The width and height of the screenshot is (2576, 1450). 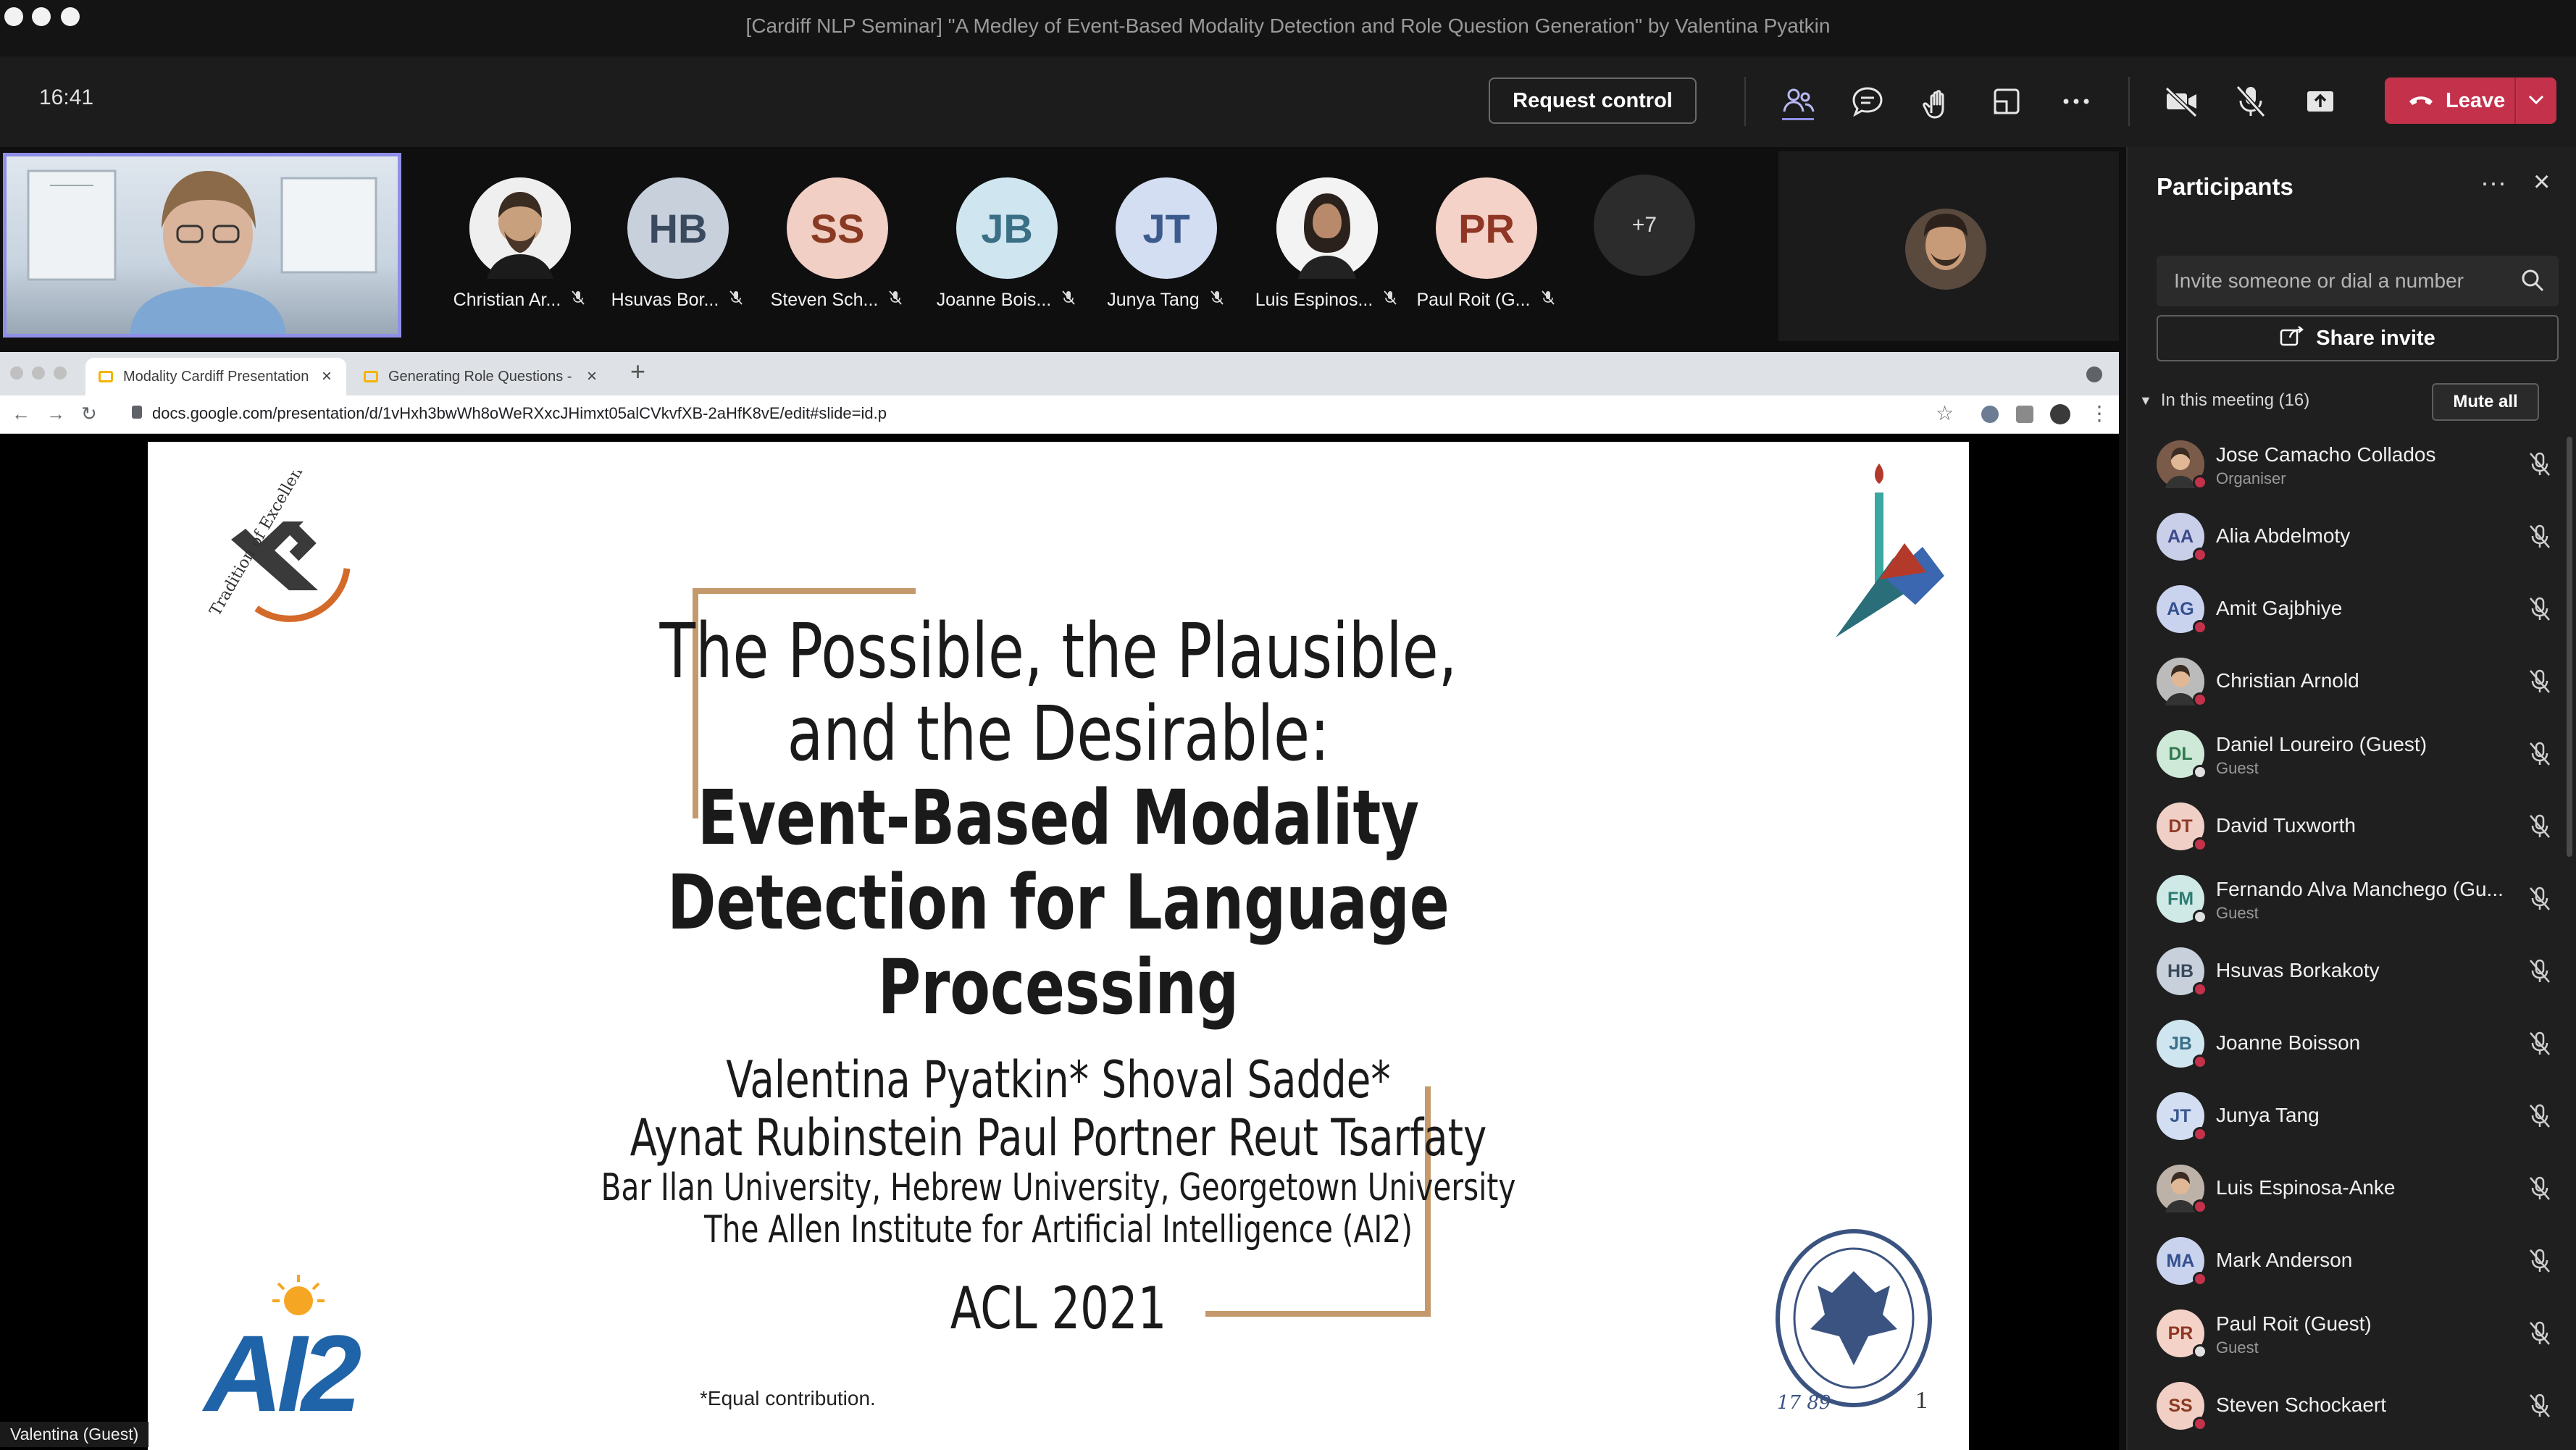 What do you see at coordinates (637, 371) in the screenshot?
I see `new-tab-button: +` at bounding box center [637, 371].